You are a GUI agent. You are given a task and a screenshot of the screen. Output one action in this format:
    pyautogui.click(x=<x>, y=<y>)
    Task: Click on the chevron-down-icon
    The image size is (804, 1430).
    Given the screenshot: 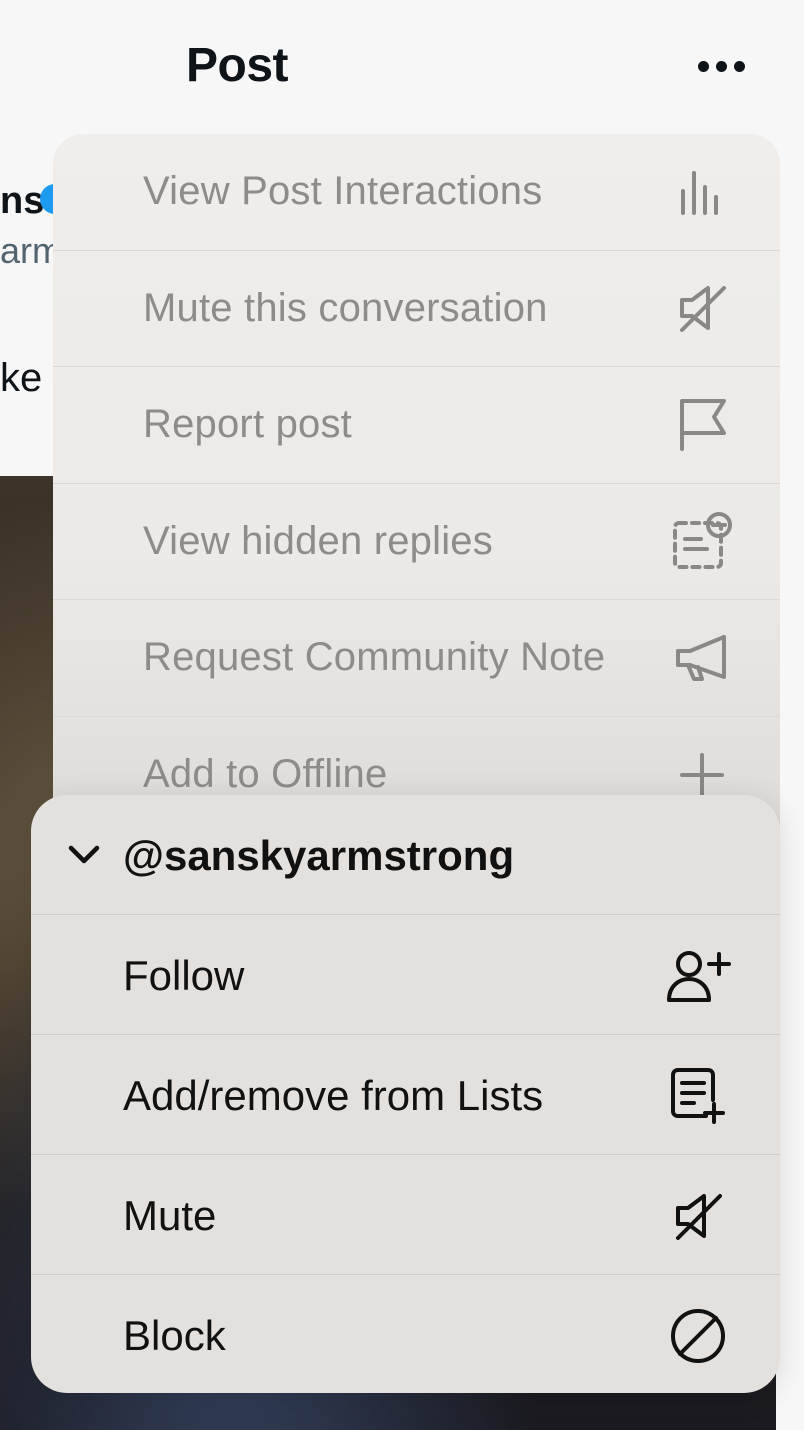 What is the action you would take?
    pyautogui.click(x=84, y=855)
    